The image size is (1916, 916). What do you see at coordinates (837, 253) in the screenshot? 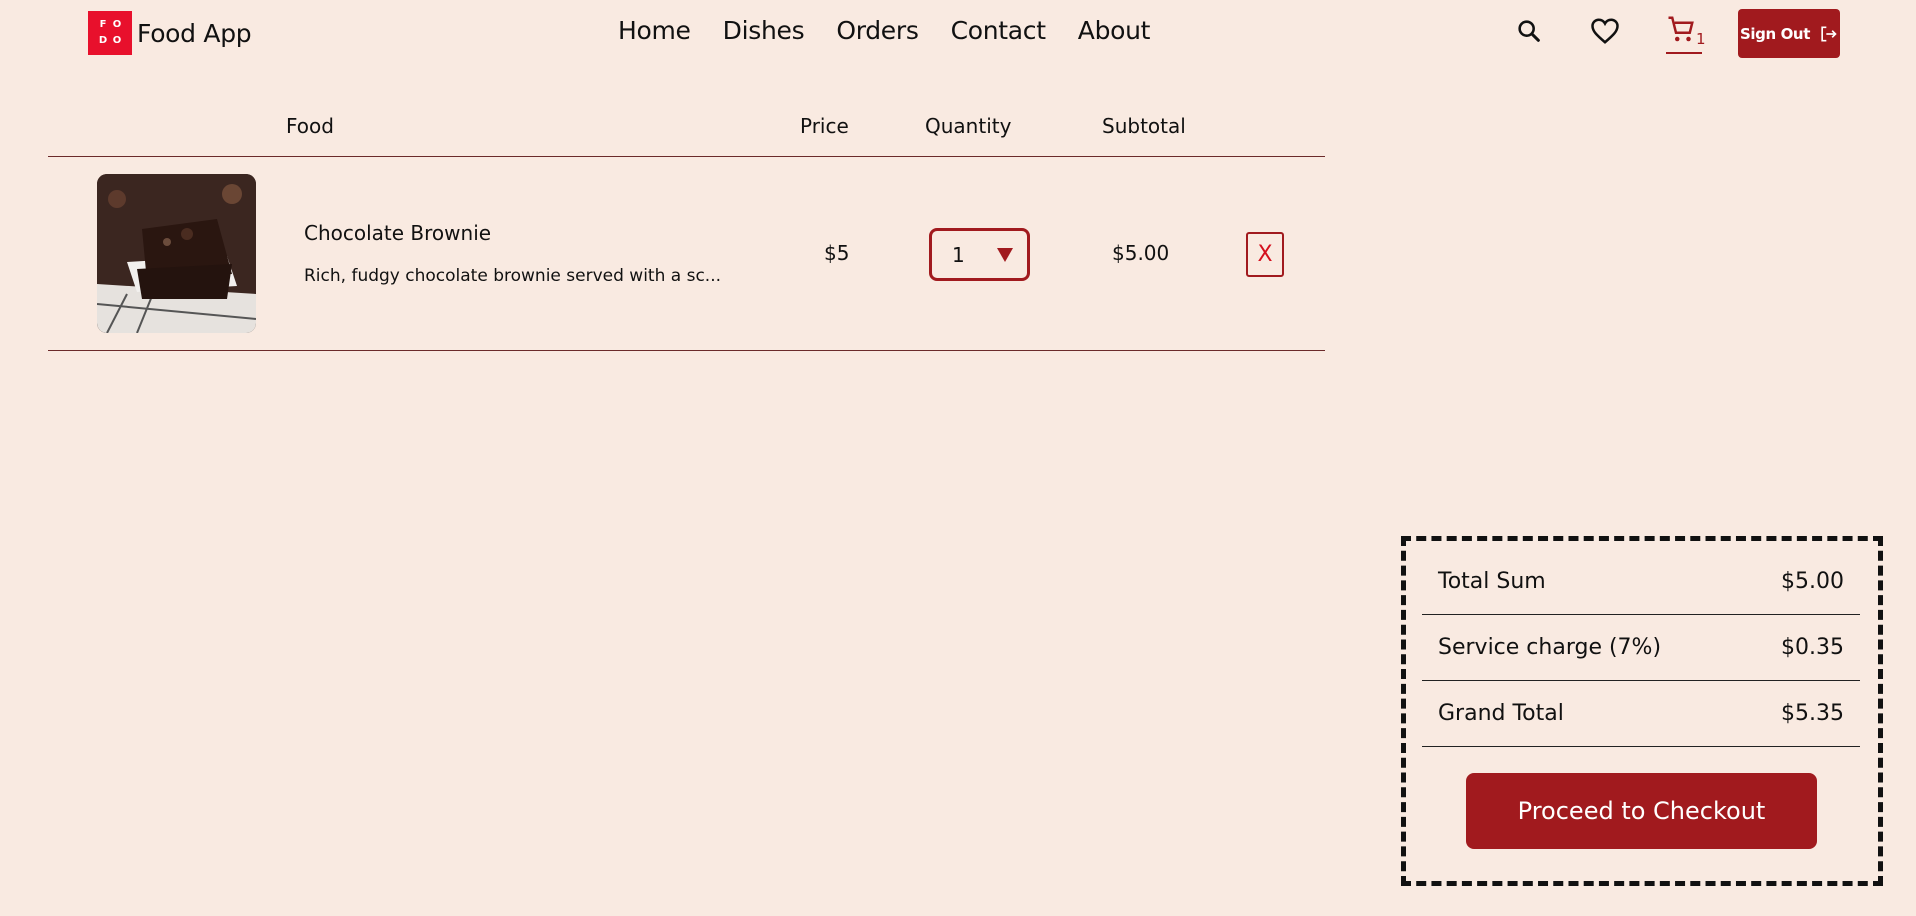
I see `food-price: $5` at bounding box center [837, 253].